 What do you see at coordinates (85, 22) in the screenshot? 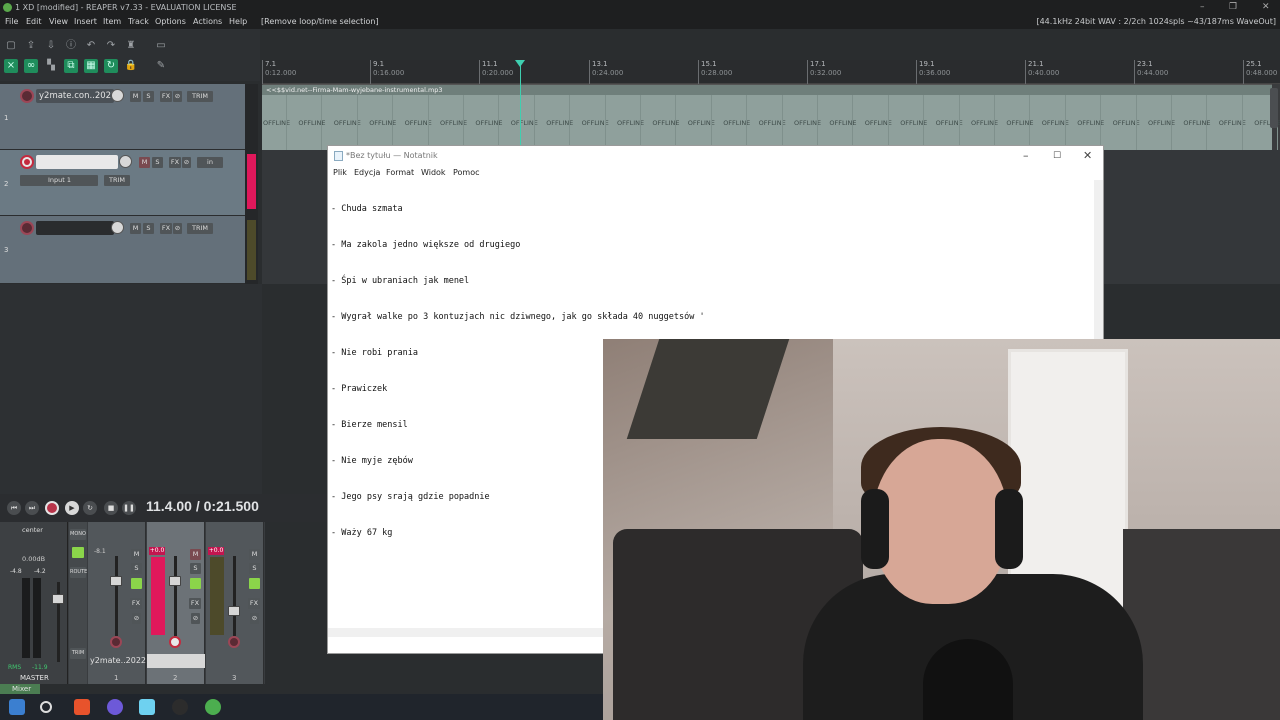
I see `menu-insert: Insert` at bounding box center [85, 22].